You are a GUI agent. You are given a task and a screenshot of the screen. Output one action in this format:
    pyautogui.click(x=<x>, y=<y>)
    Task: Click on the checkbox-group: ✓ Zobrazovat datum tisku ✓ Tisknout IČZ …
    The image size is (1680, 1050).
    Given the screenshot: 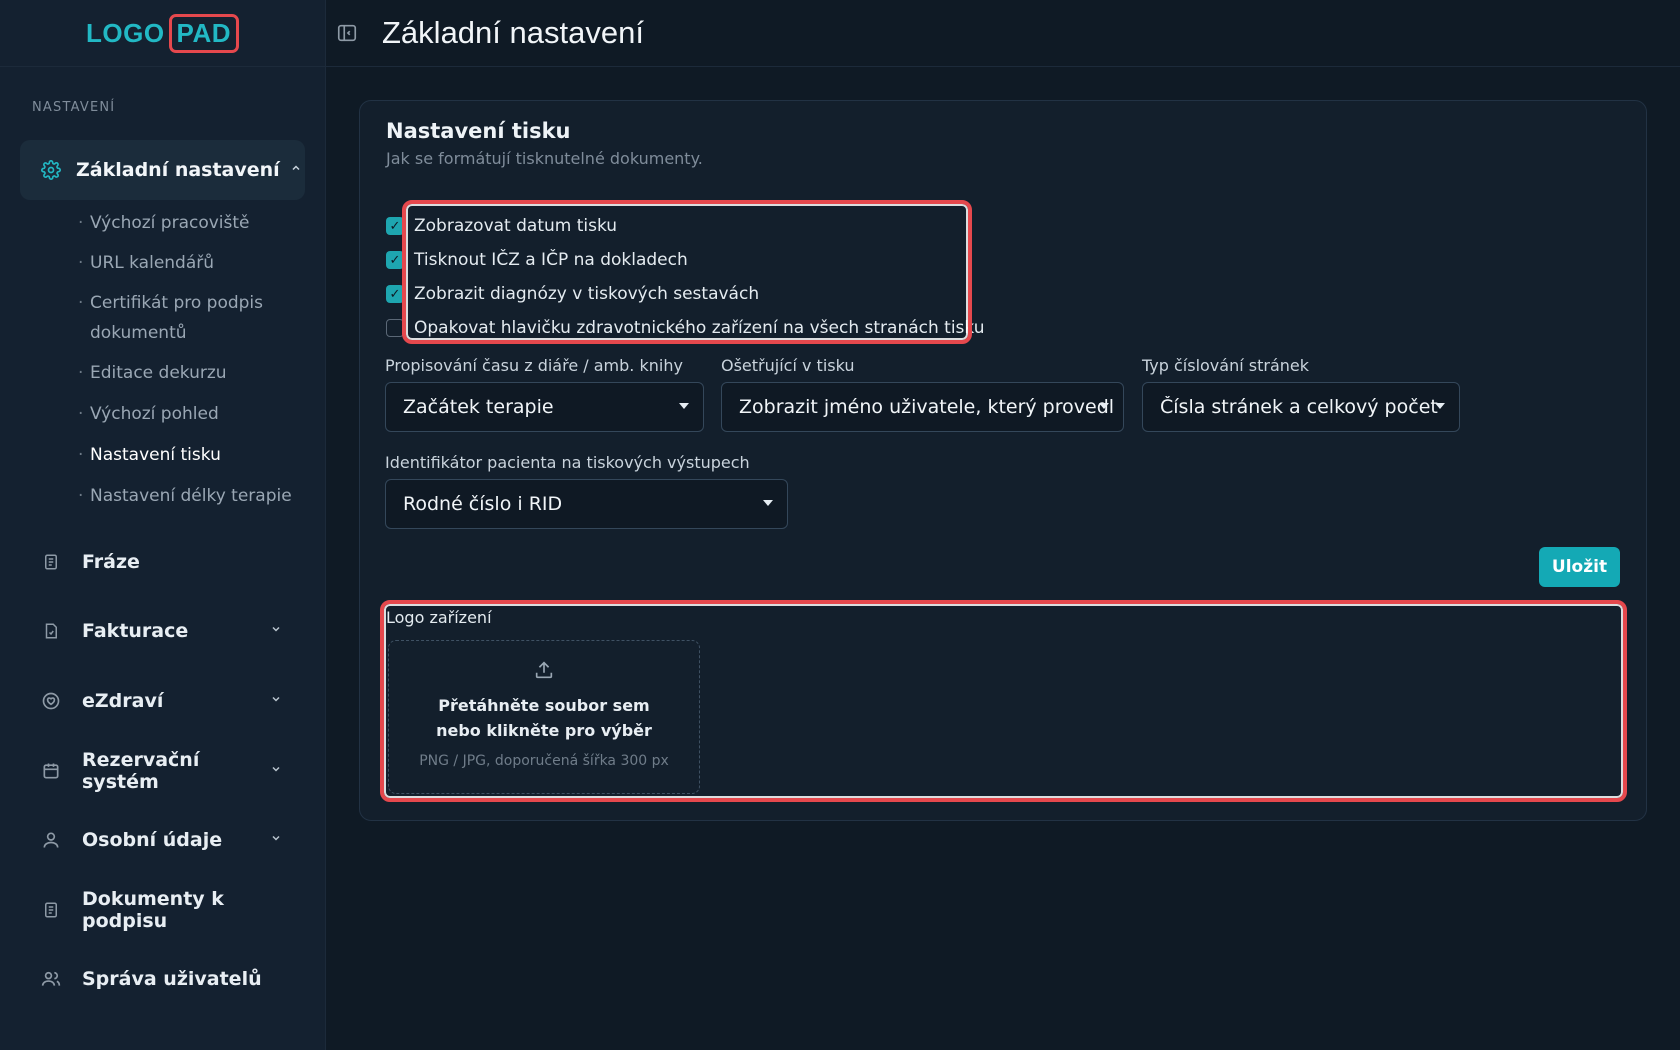 What is the action you would take?
    pyautogui.click(x=685, y=277)
    